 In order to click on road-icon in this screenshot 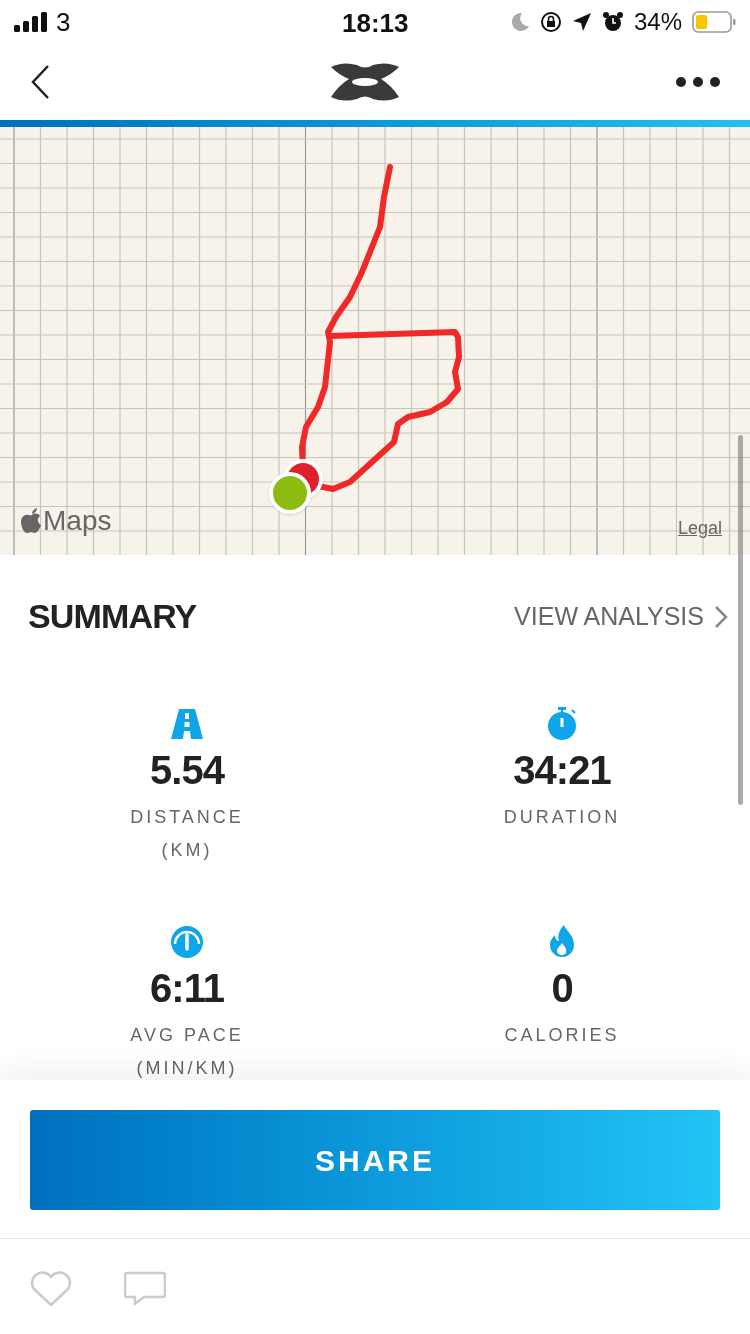, I will do `click(187, 724)`.